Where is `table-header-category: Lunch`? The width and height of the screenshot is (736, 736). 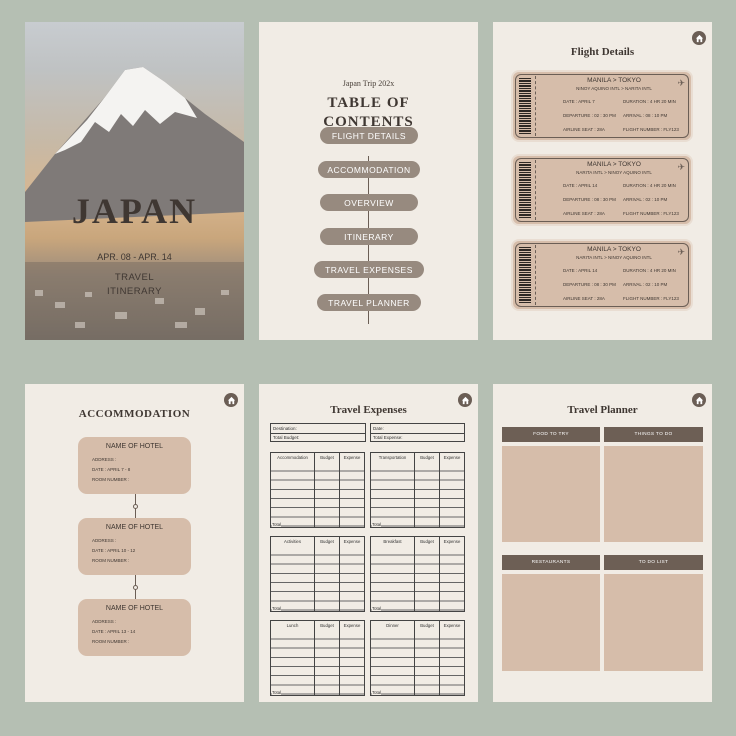 table-header-category: Lunch is located at coordinates (292, 625).